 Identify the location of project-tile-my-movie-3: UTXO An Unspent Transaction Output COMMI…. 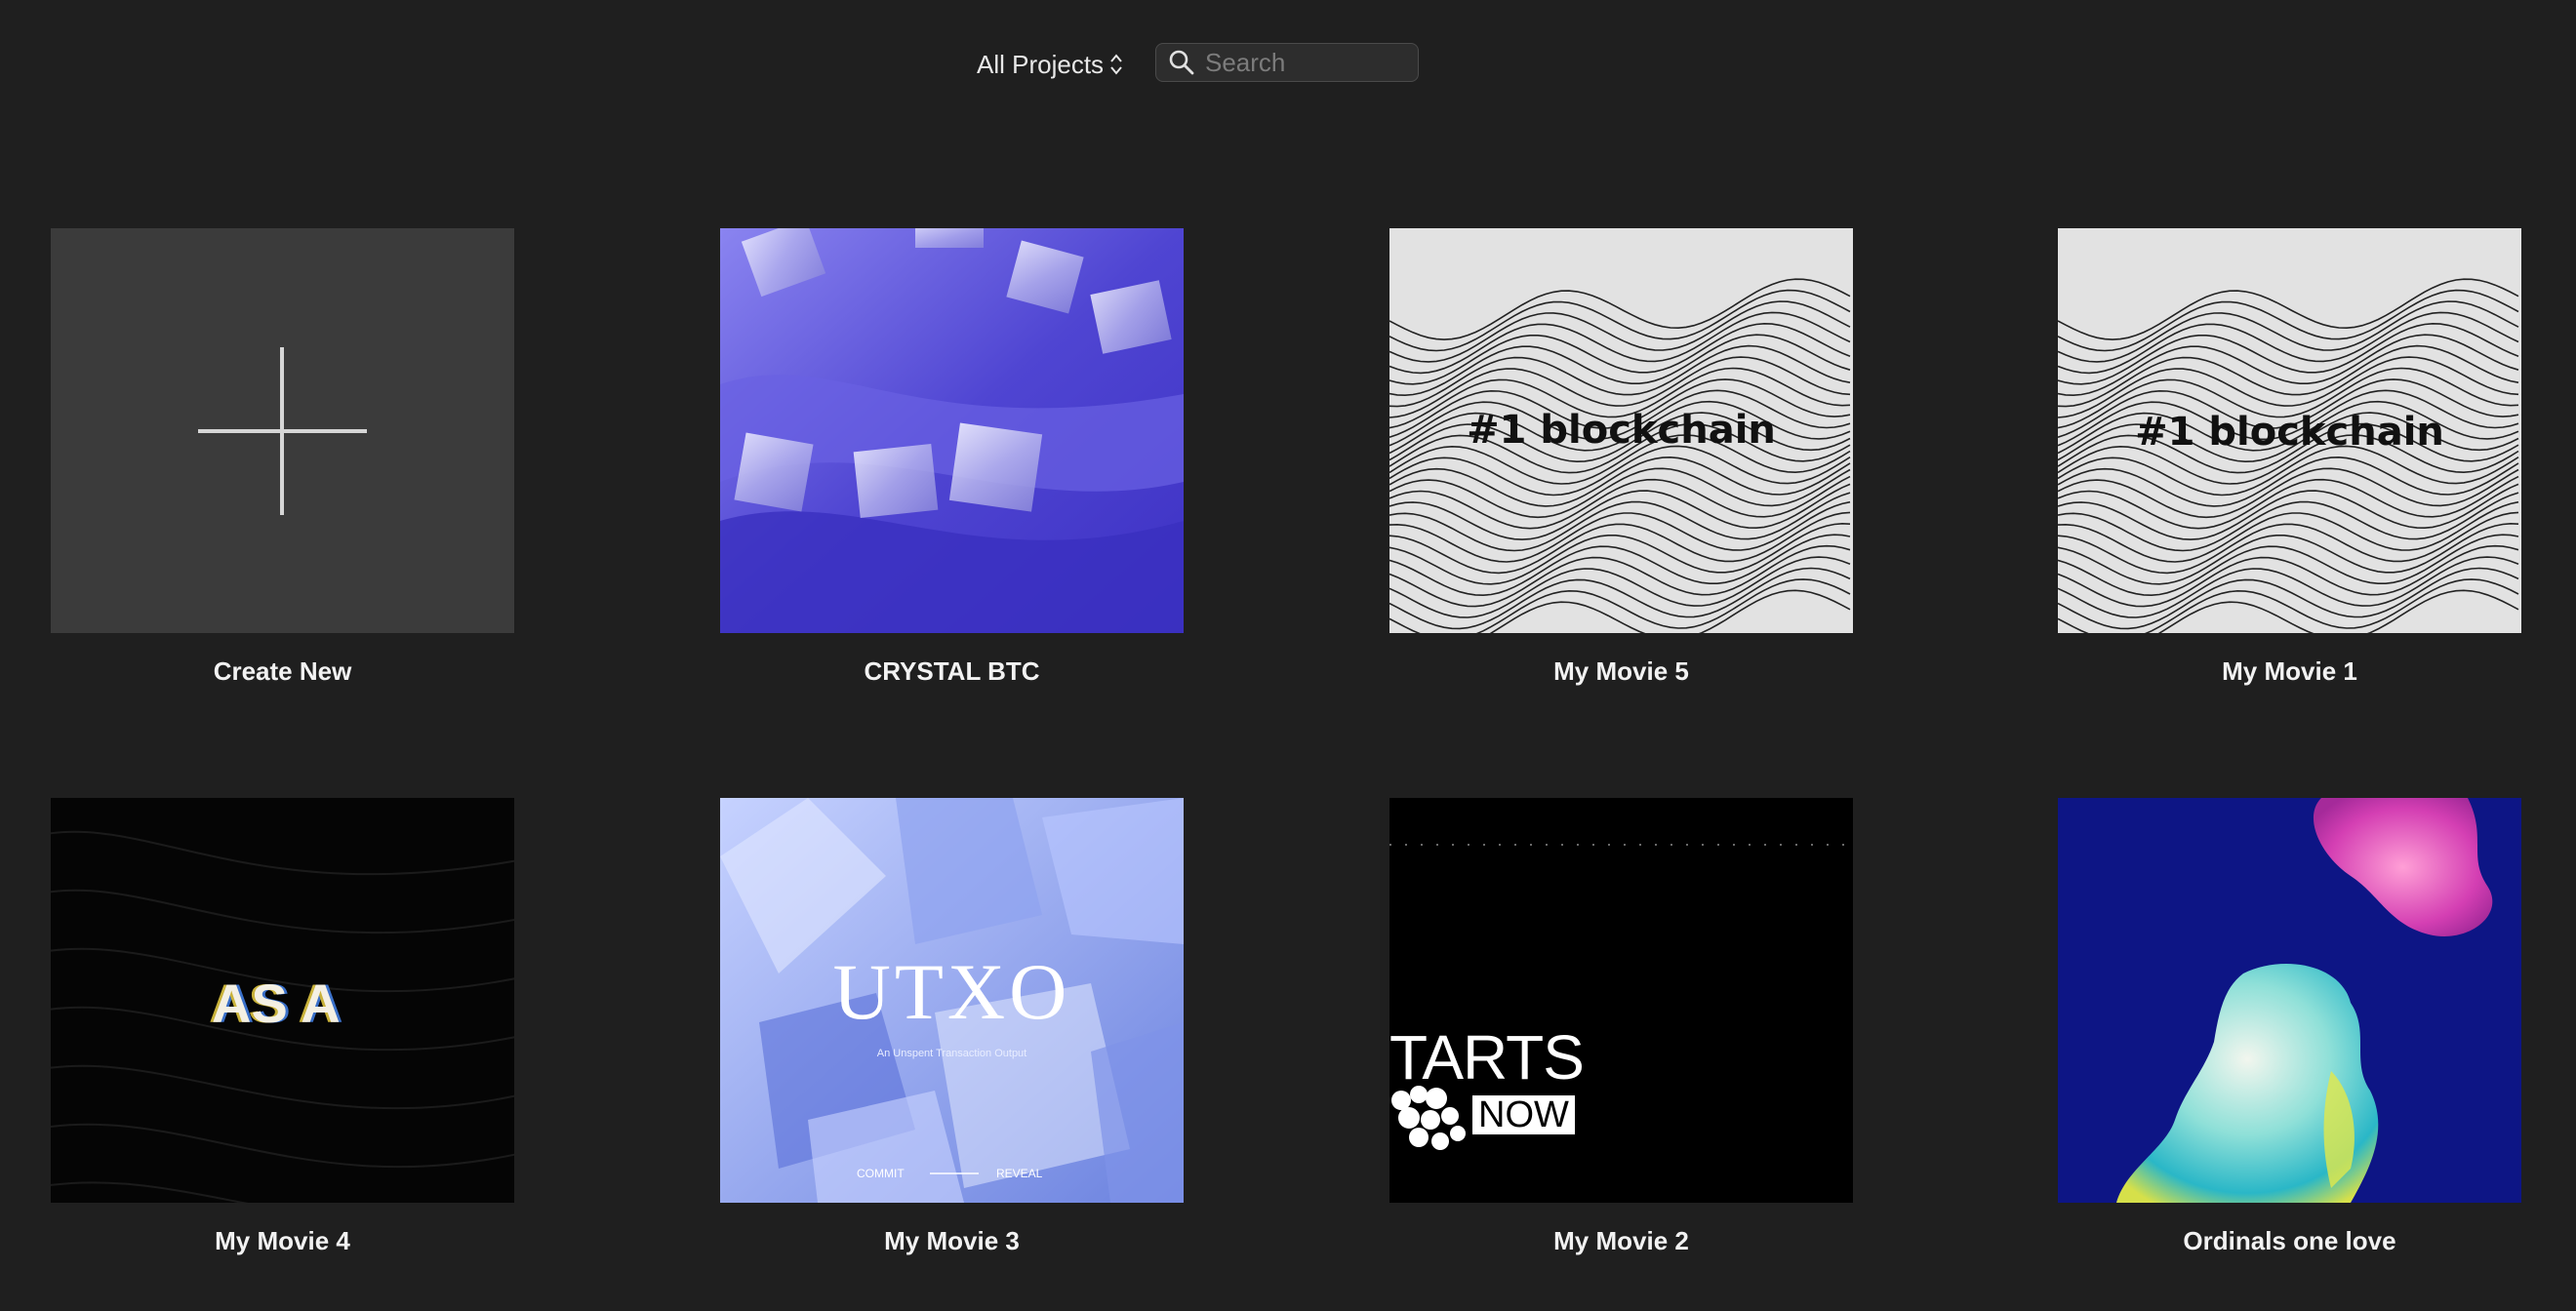
(952, 1027).